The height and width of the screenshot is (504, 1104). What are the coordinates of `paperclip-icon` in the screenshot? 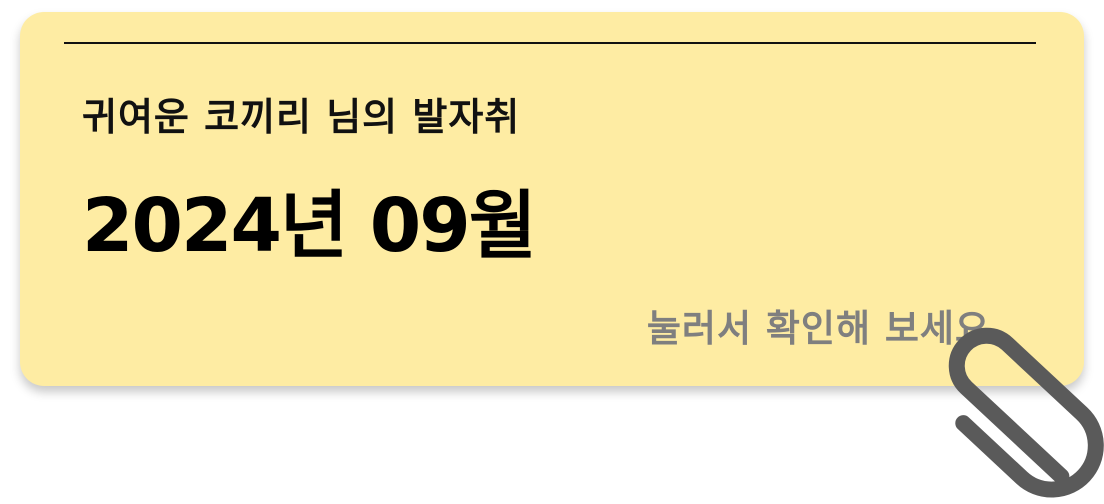 It's located at (1026, 412).